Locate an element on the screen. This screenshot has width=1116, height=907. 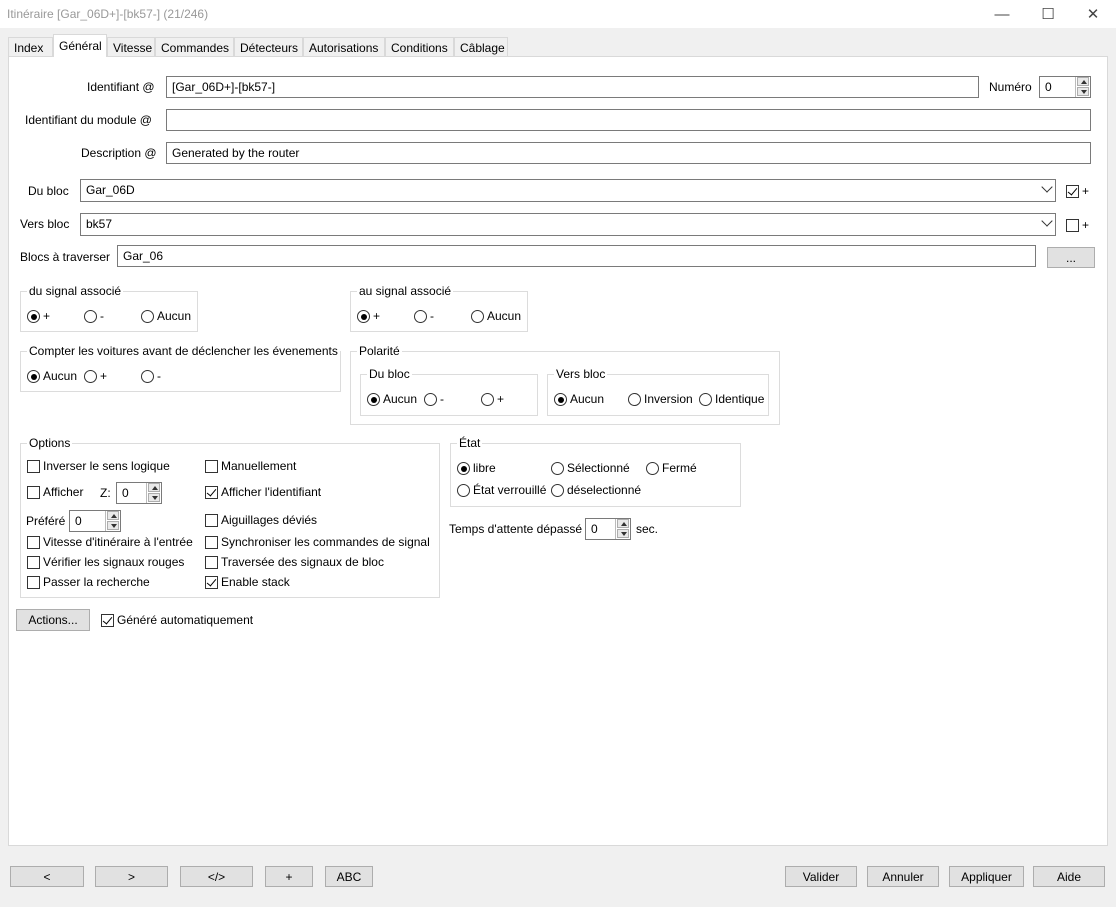
tab-speed: Vitesse is located at coordinates (131, 46).